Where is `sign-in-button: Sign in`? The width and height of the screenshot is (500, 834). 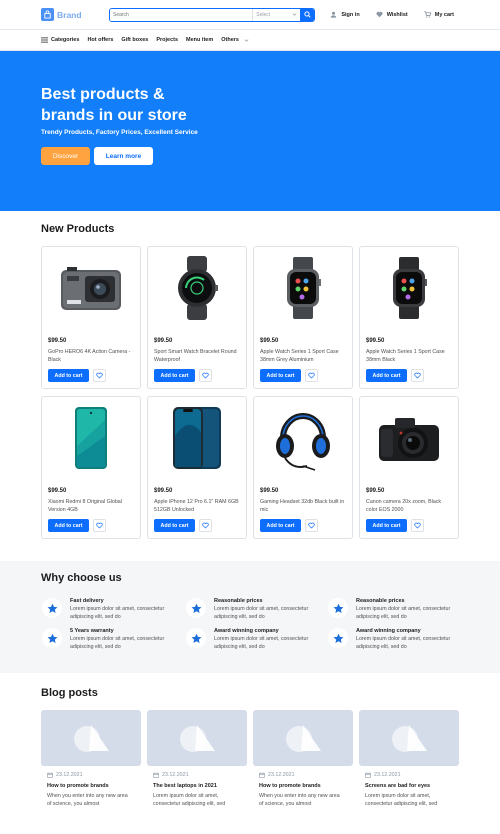
sign-in-button: Sign in is located at coordinates (344, 14).